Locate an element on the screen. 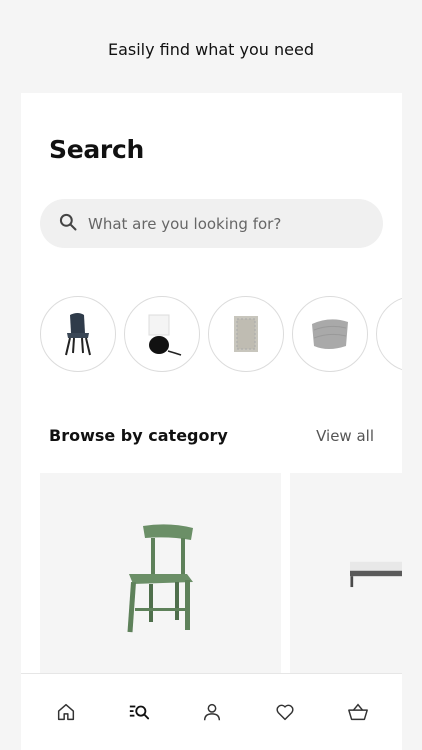  chair-icon is located at coordinates (78, 334).